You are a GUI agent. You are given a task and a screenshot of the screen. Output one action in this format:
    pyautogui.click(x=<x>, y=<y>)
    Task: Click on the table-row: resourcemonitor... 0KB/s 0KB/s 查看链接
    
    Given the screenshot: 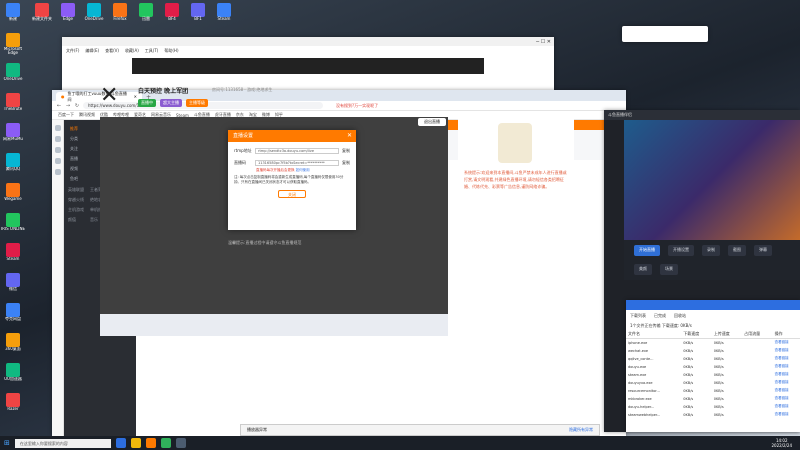 What is the action you would take?
    pyautogui.click(x=713, y=391)
    